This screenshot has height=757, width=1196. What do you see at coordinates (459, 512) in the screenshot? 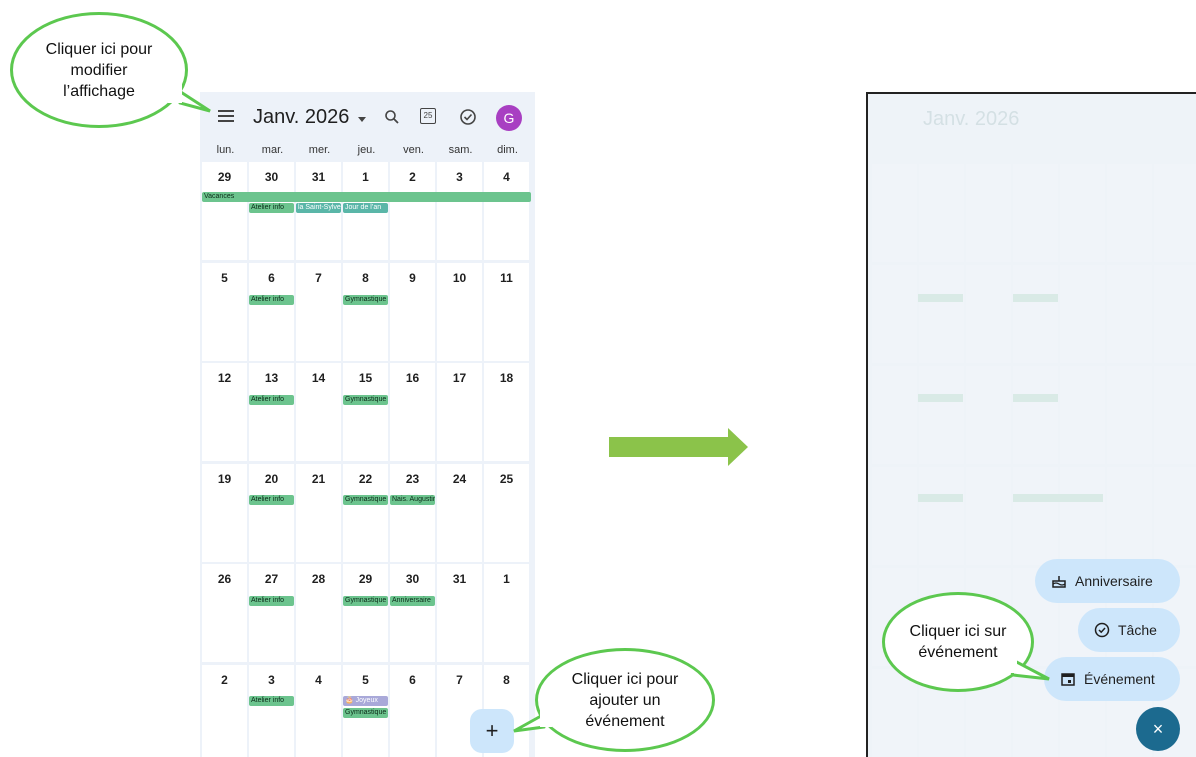
I see `day-cell: 24` at bounding box center [459, 512].